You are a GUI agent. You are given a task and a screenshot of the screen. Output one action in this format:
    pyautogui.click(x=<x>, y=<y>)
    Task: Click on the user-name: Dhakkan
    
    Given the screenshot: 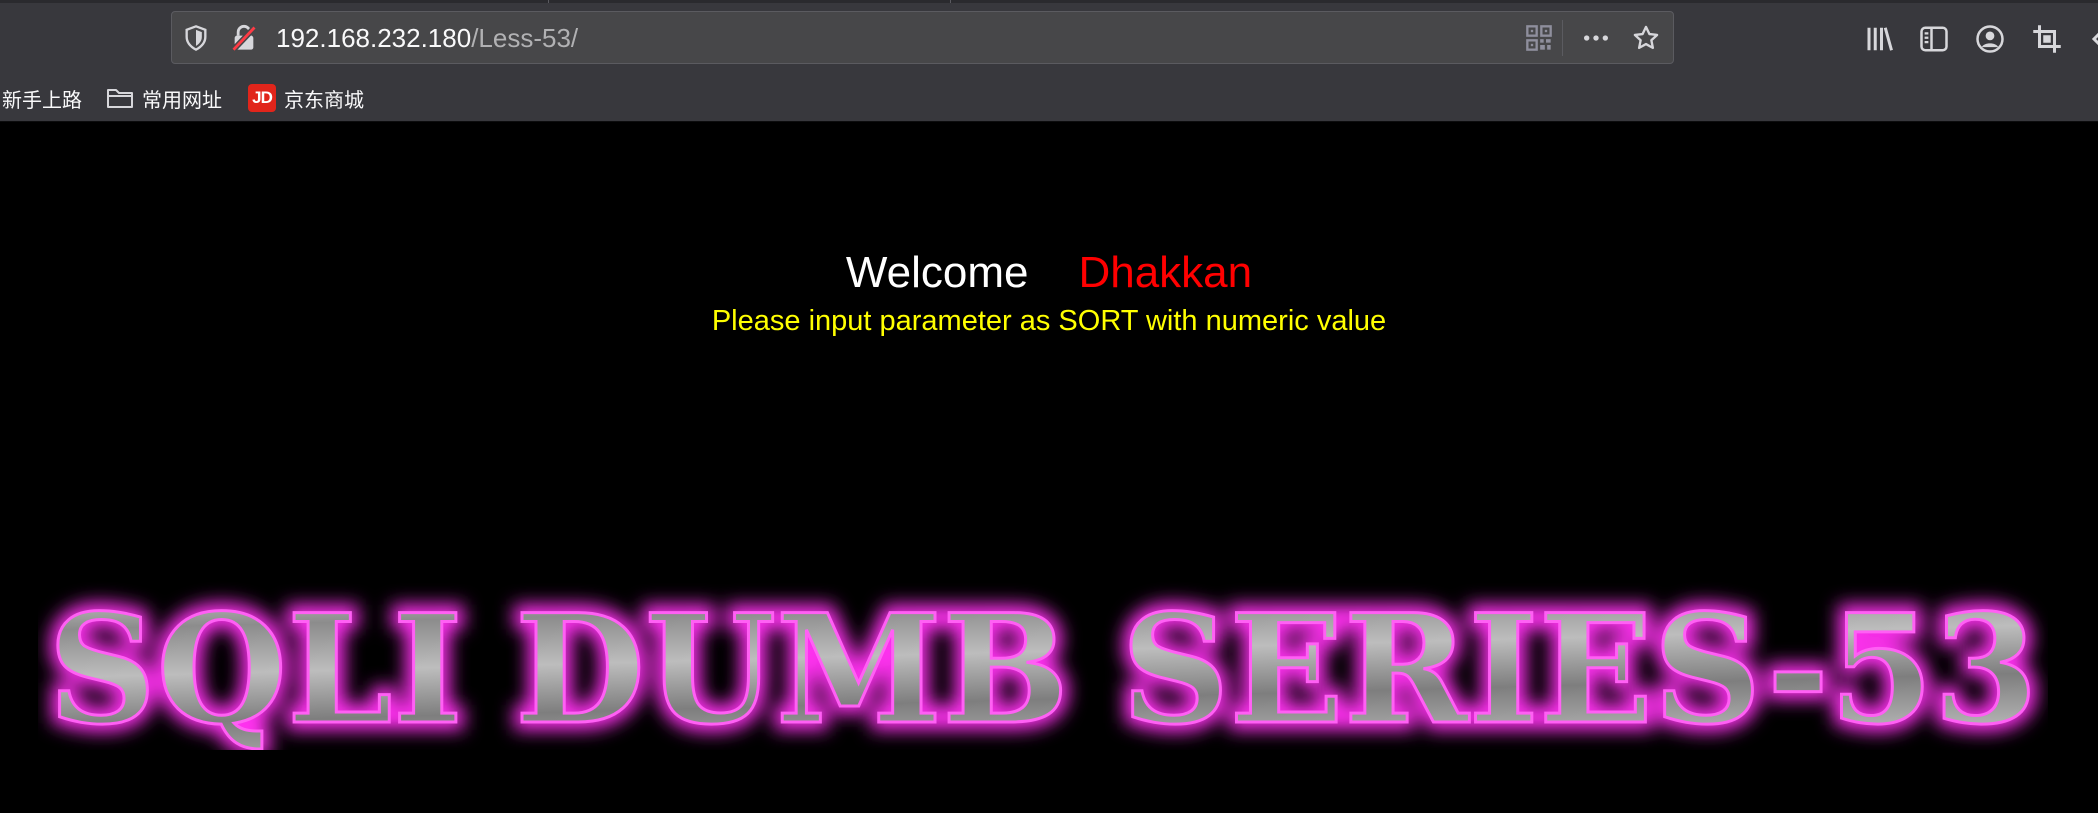 What is the action you would take?
    pyautogui.click(x=1165, y=272)
    